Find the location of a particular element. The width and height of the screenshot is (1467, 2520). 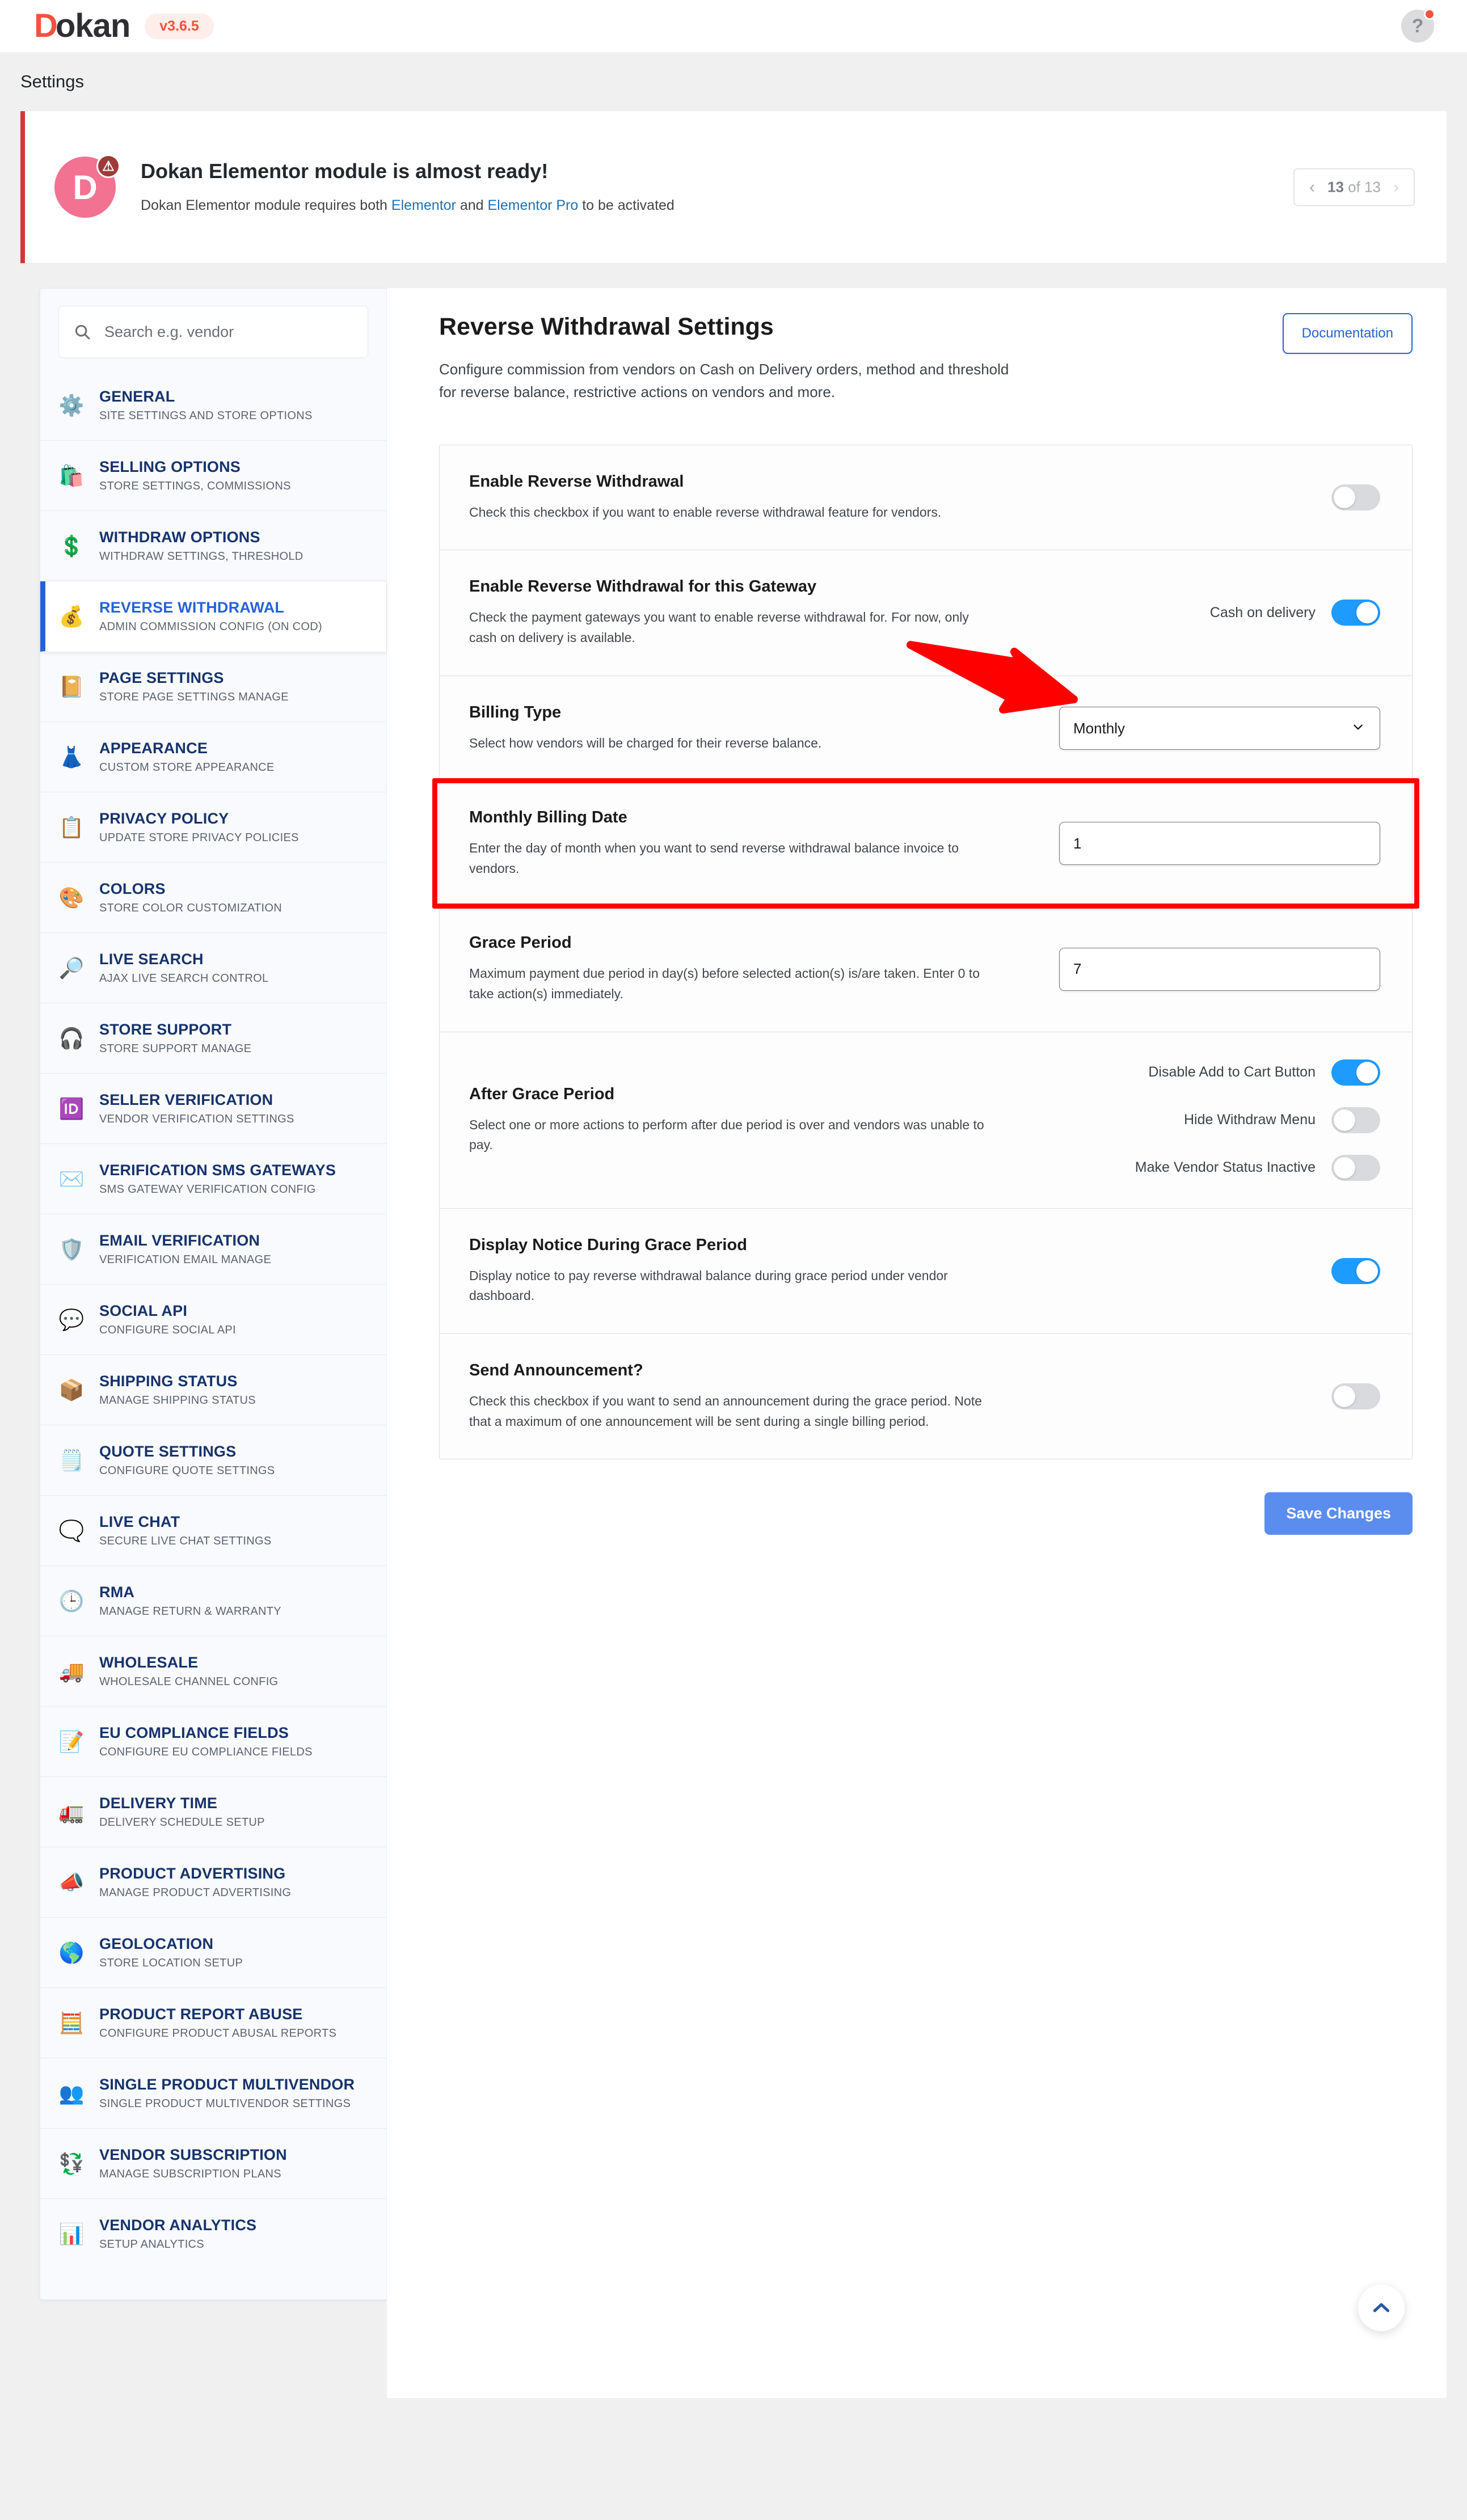

setting-row-control: Cash on delivery is located at coordinates (1295, 613).